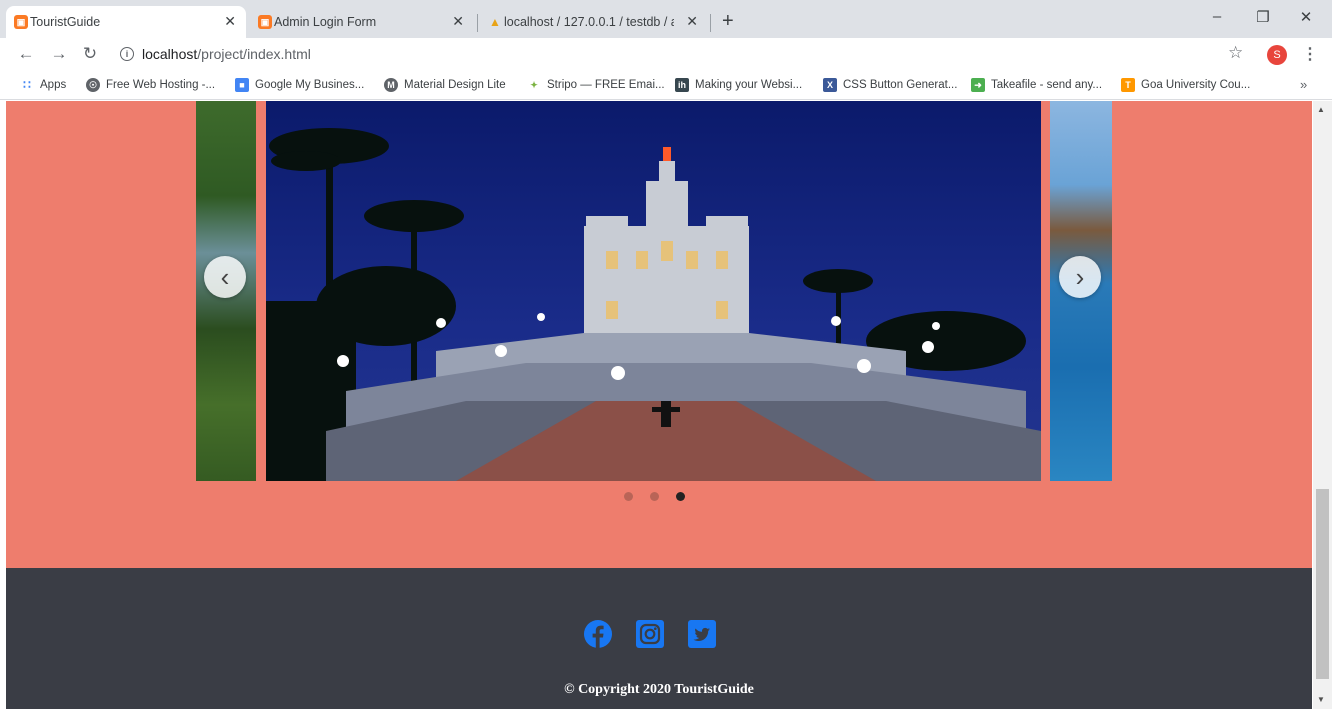  I want to click on x-icon: X, so click(830, 85).